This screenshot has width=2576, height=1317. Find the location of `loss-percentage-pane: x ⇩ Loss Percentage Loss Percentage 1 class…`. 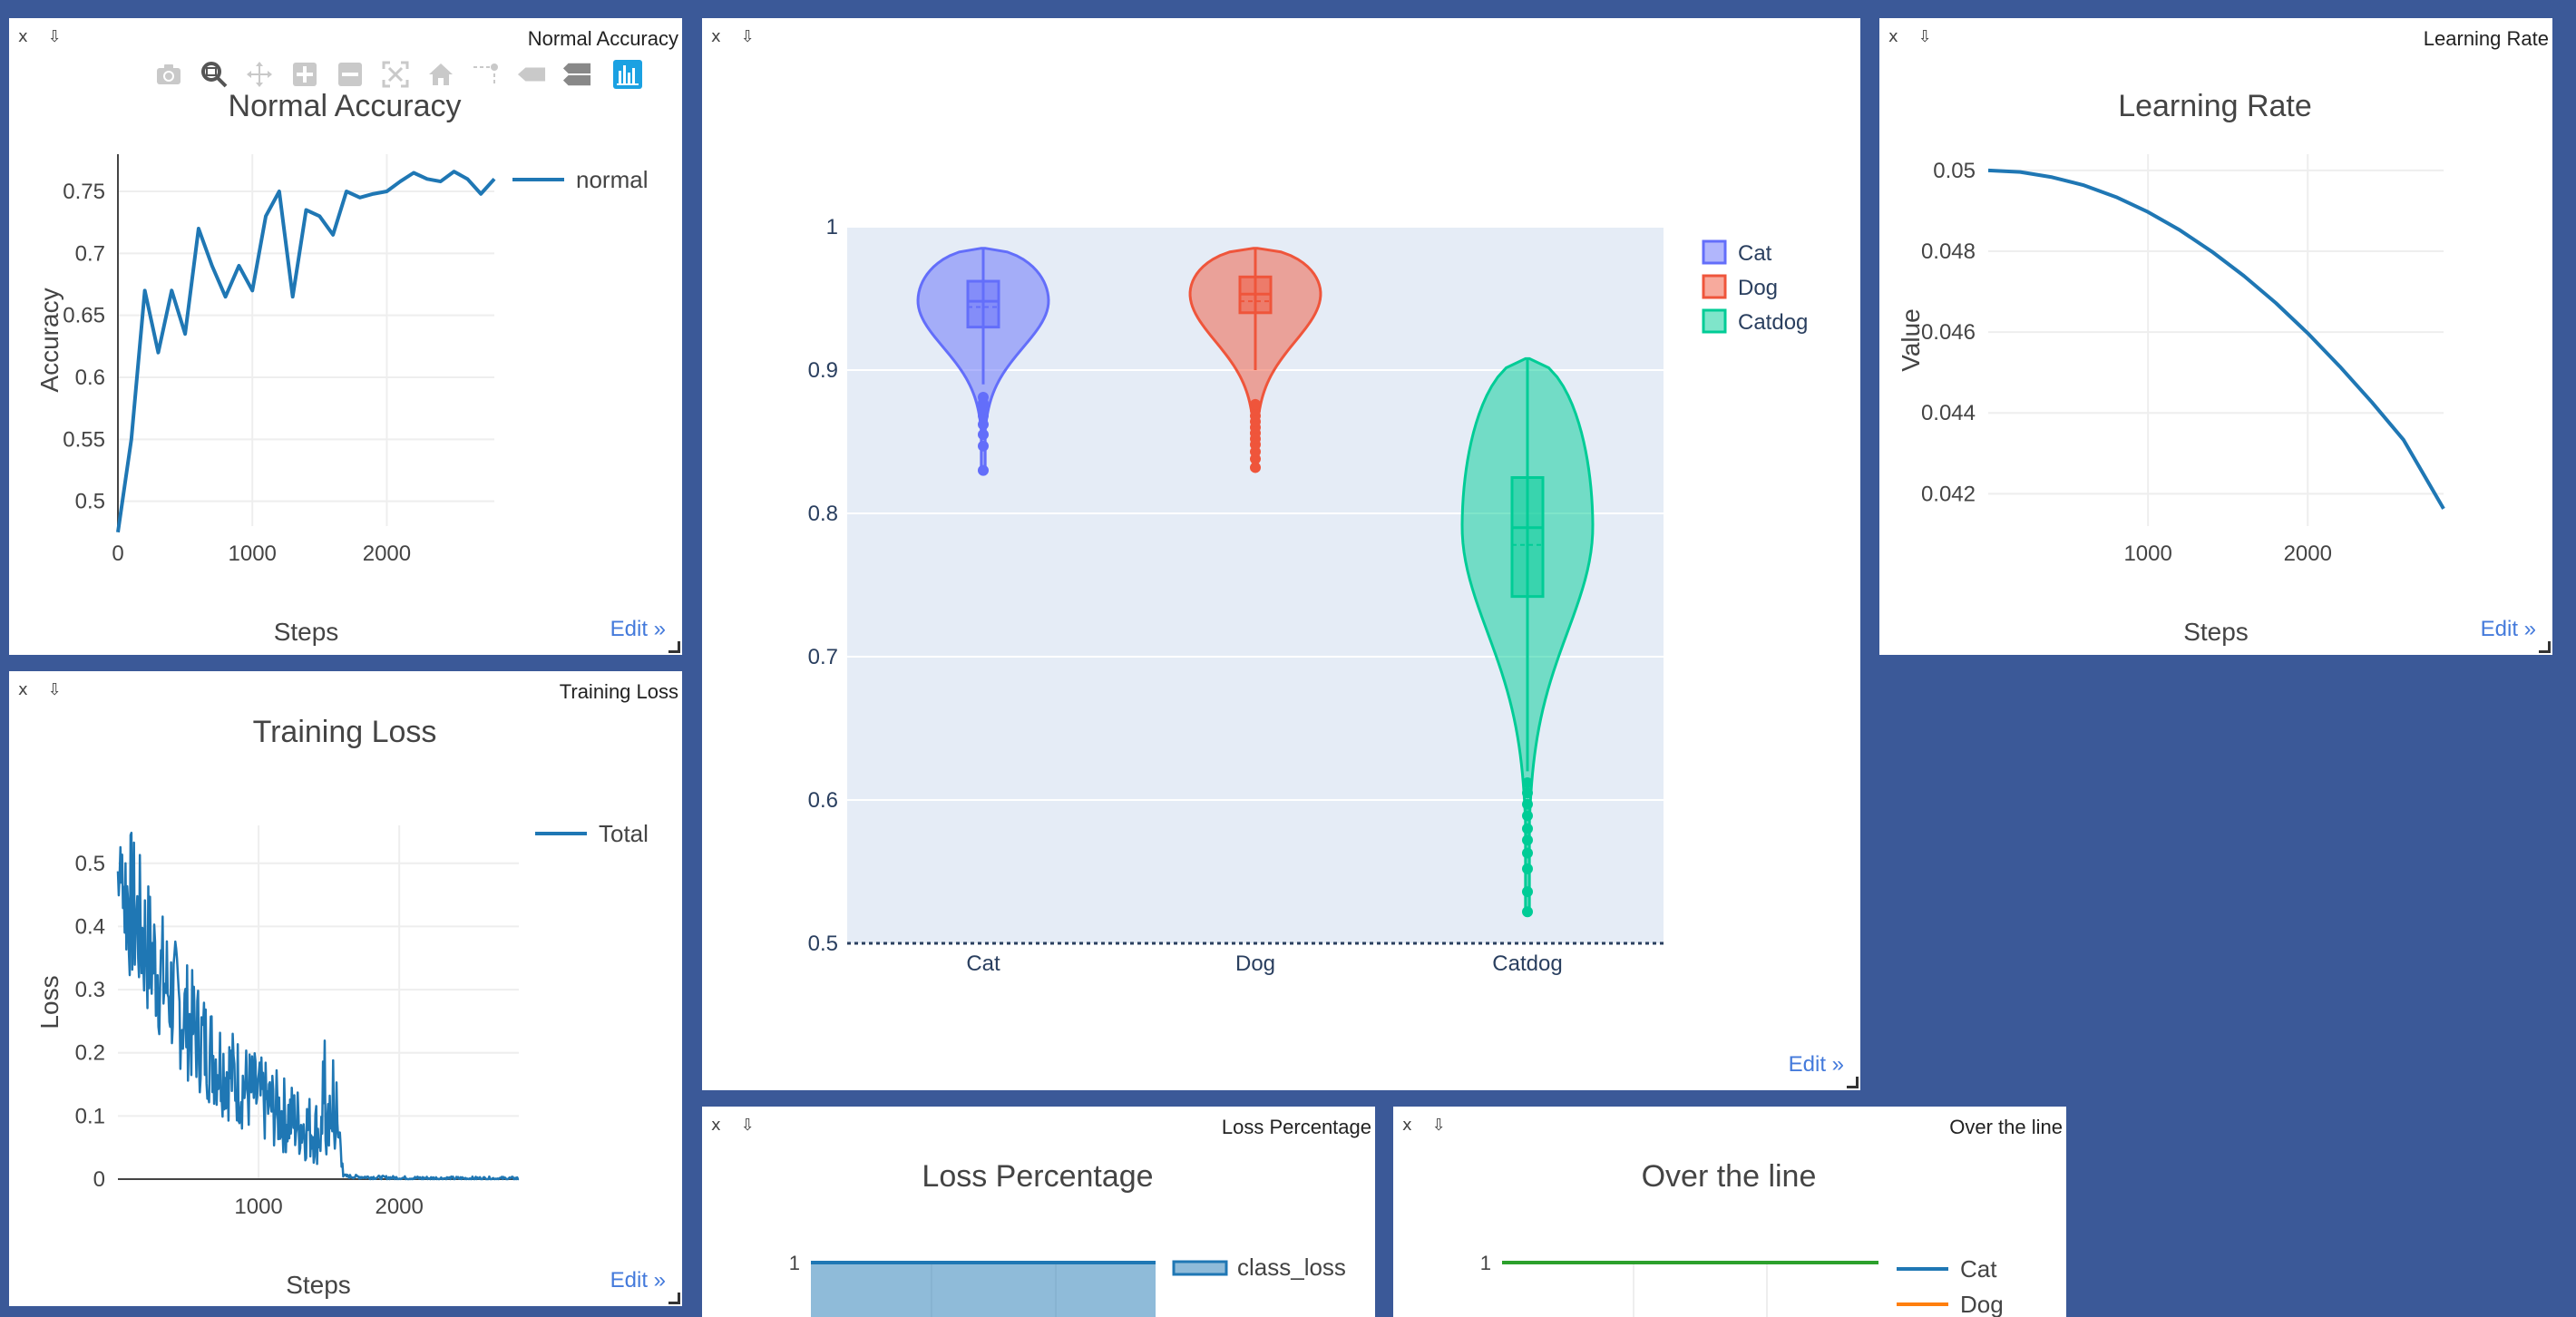

loss-percentage-pane: x ⇩ Loss Percentage Loss Percentage 1 class… is located at coordinates (1038, 1212).